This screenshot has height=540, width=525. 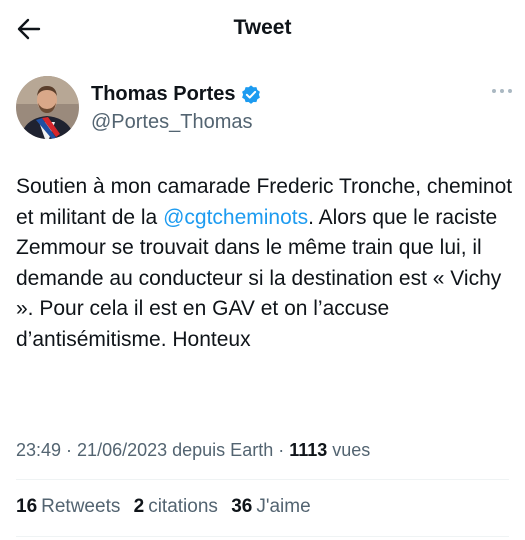 What do you see at coordinates (81, 506) in the screenshot?
I see `retweets-label: Retweets` at bounding box center [81, 506].